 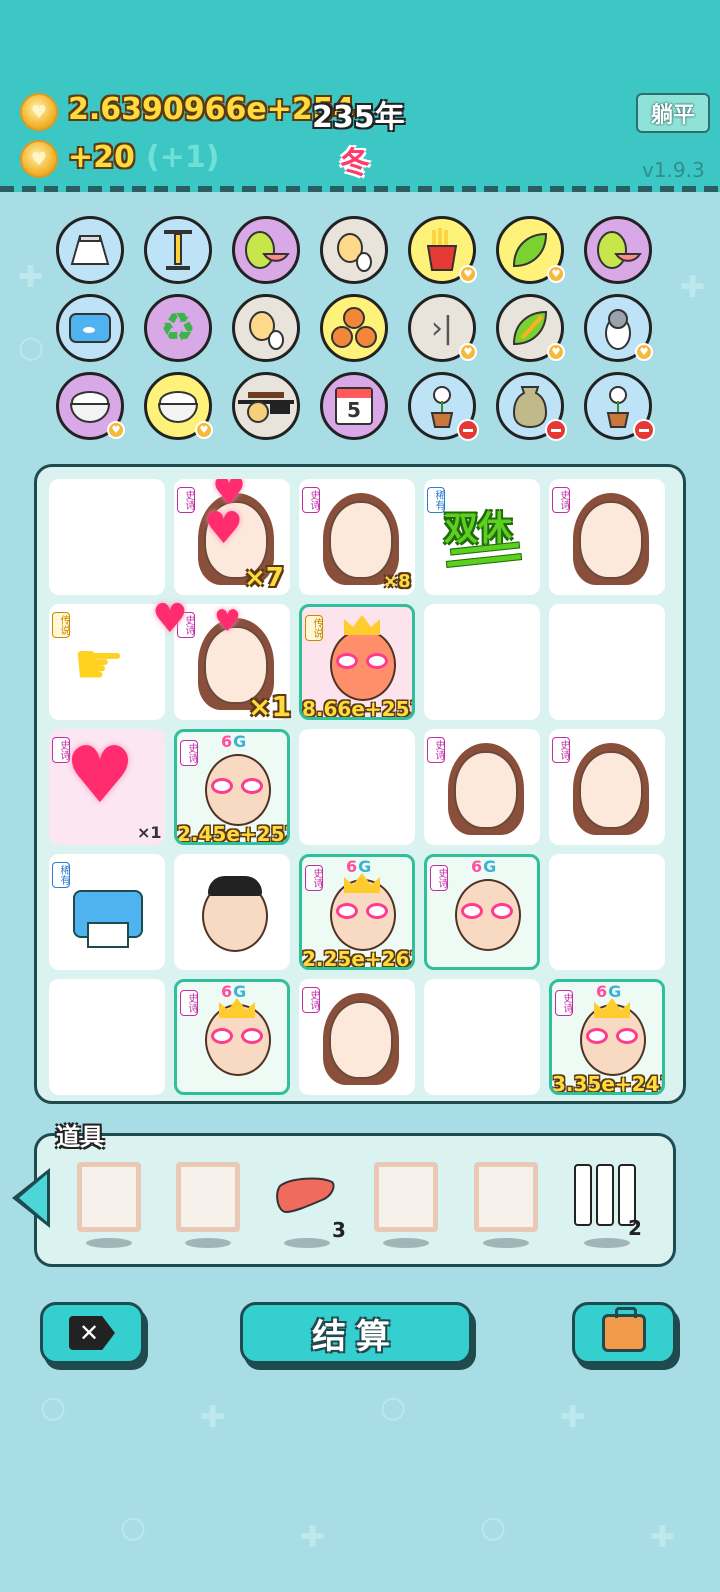 What do you see at coordinates (39, 159) in the screenshot?
I see `coin-icon: ♥` at bounding box center [39, 159].